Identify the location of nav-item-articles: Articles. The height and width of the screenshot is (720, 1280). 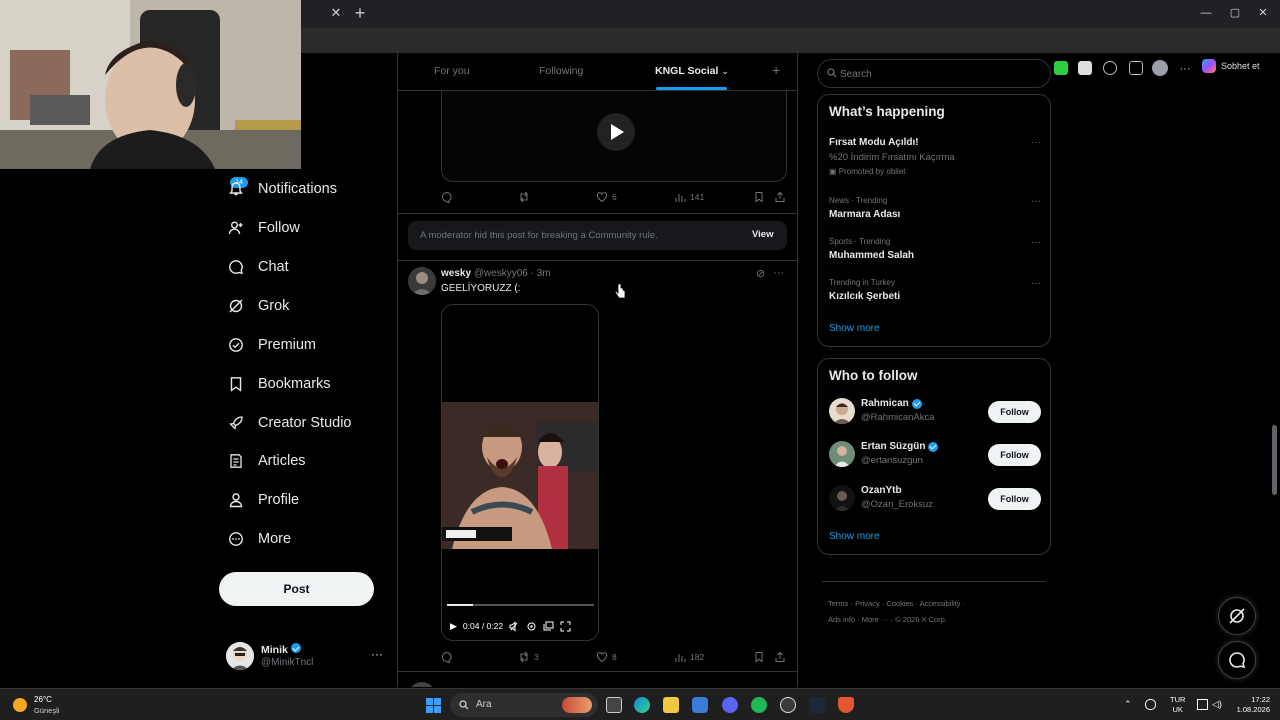
(267, 461).